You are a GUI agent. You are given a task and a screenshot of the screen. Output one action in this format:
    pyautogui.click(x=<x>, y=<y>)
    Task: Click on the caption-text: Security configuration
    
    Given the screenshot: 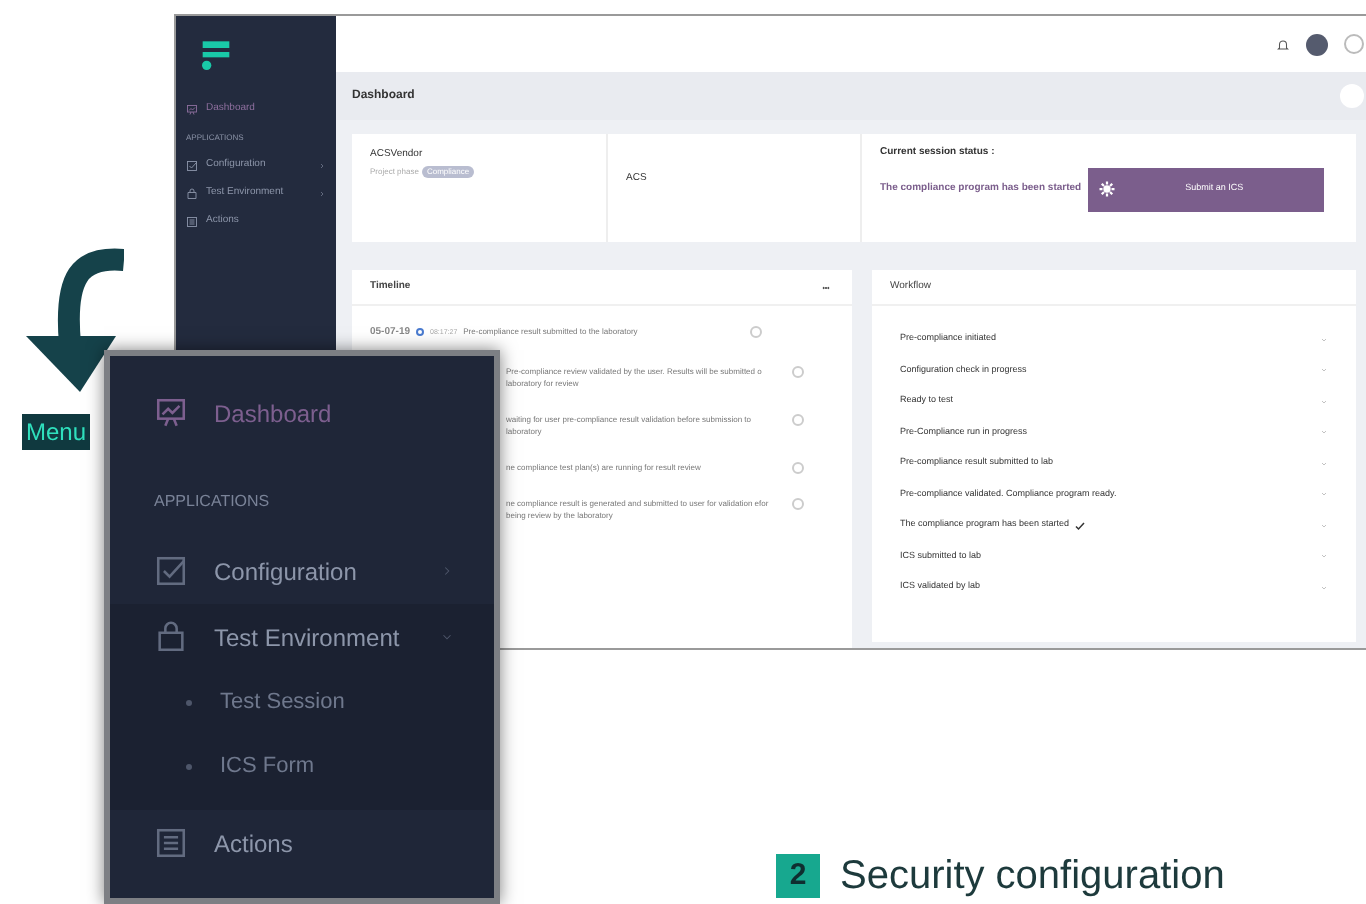 What is the action you would take?
    pyautogui.click(x=1032, y=876)
    